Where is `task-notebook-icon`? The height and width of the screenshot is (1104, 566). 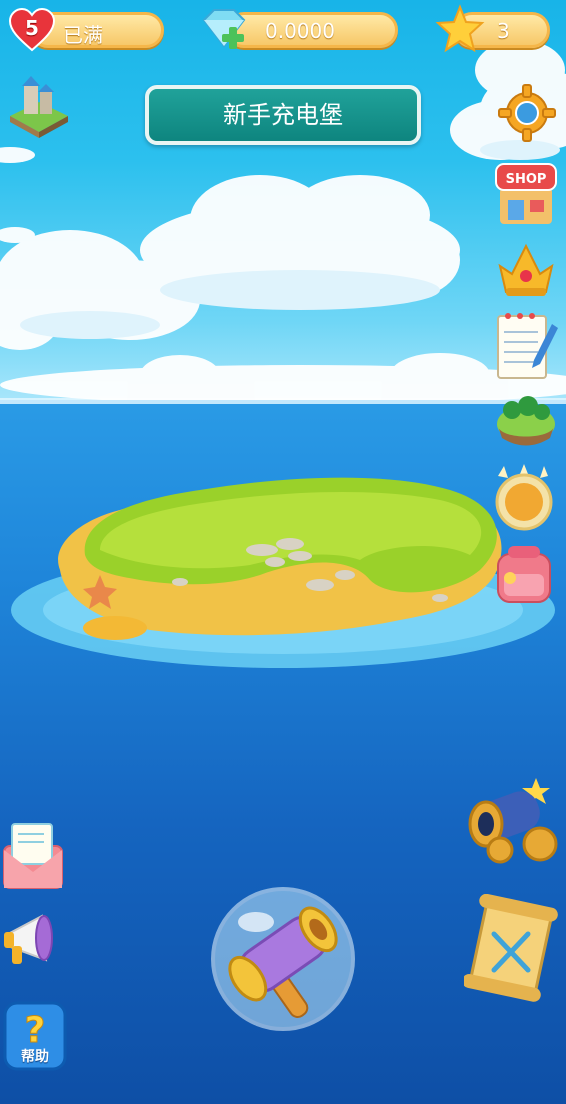 task-notebook-icon is located at coordinates (527, 346).